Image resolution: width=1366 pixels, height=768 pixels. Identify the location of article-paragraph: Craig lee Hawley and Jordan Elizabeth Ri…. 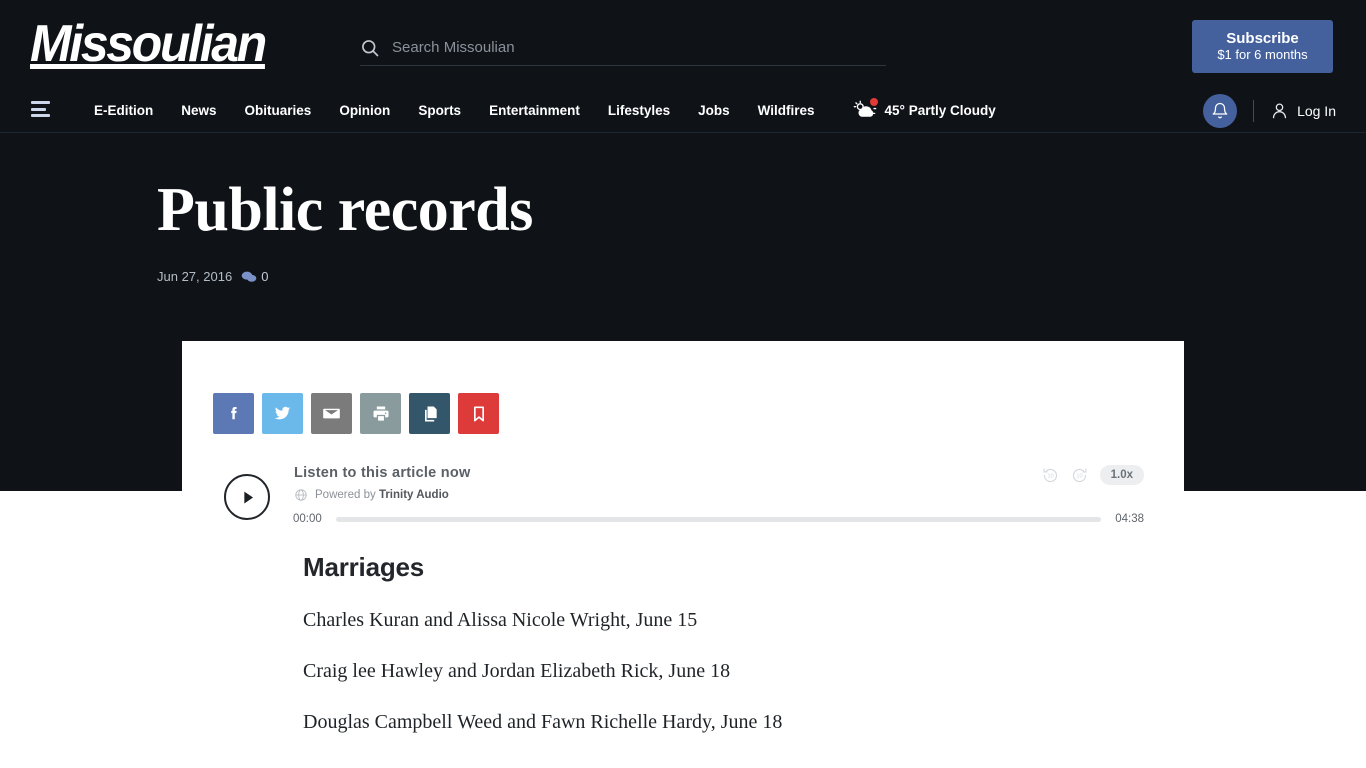
(517, 671).